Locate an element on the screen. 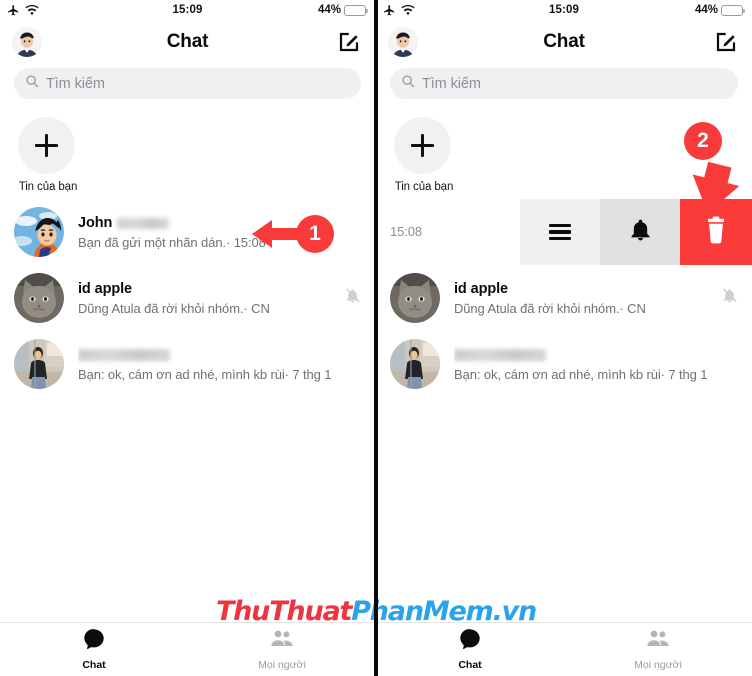 The width and height of the screenshot is (752, 676). annotation-1: 1 is located at coordinates (292, 234).